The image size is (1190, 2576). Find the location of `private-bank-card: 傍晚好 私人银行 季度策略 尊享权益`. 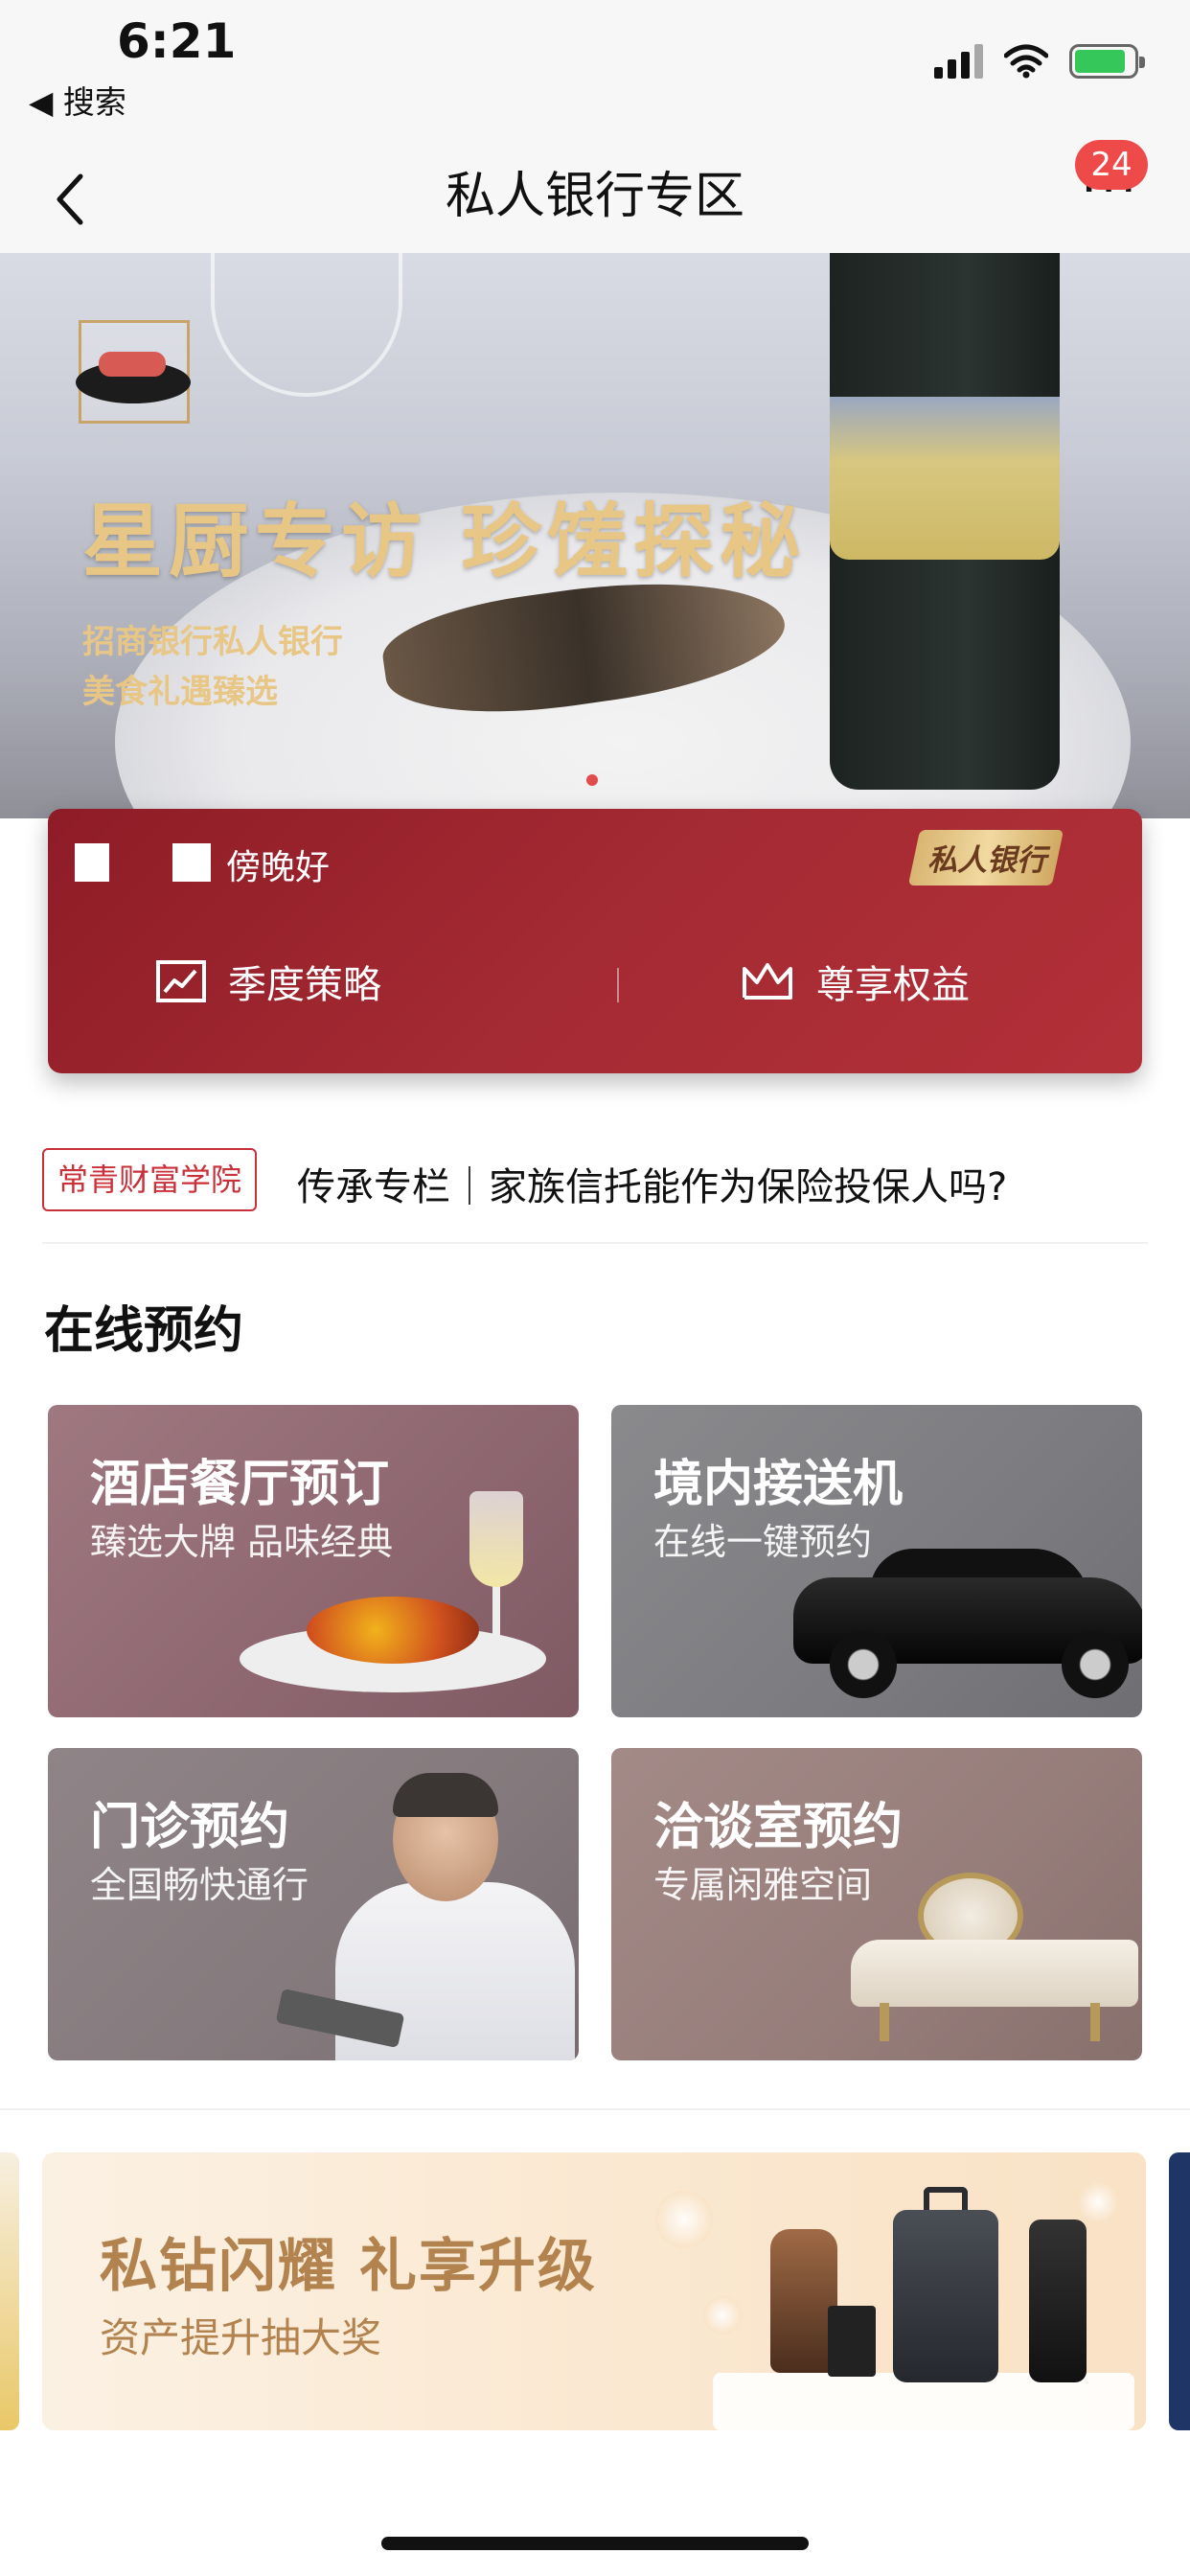

private-bank-card: 傍晚好 私人银行 季度策略 尊享权益 is located at coordinates (595, 941).